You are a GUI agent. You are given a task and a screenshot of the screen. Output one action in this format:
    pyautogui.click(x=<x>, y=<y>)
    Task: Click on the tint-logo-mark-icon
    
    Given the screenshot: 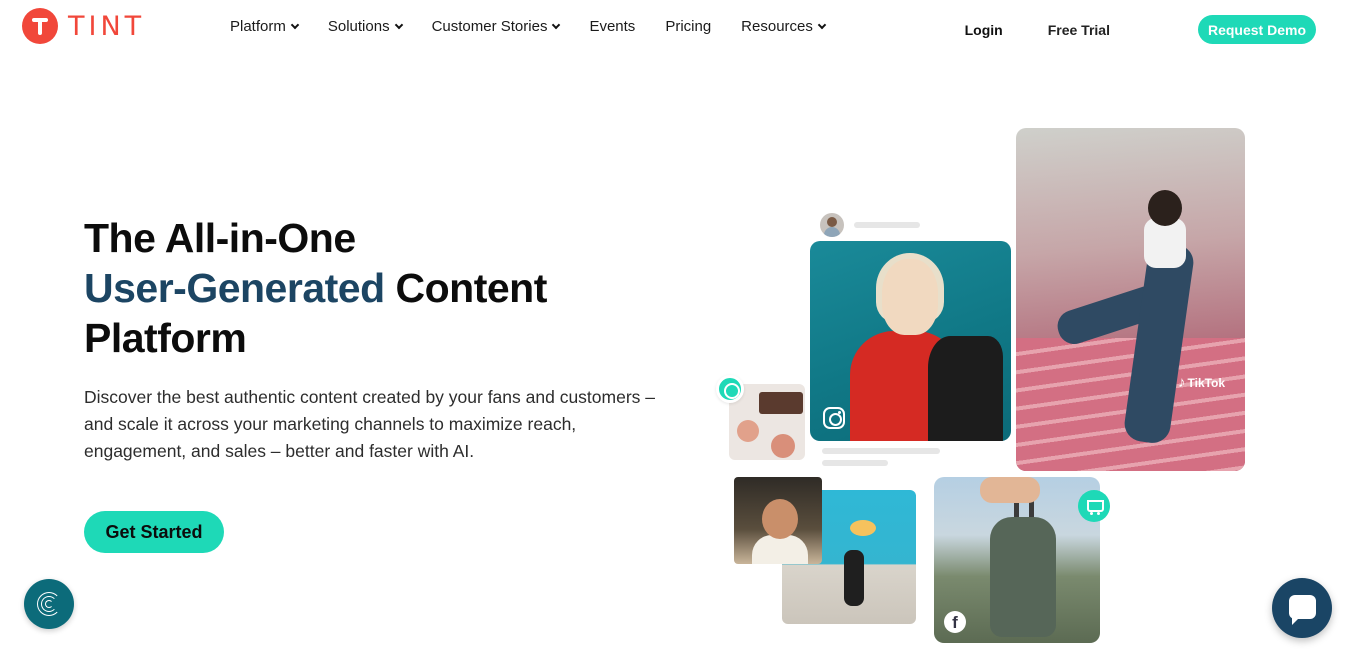 What is the action you would take?
    pyautogui.click(x=40, y=26)
    